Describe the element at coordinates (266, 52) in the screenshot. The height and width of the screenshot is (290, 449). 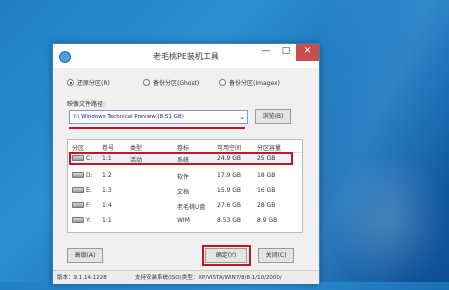
I see `minimize-button: —` at that location.